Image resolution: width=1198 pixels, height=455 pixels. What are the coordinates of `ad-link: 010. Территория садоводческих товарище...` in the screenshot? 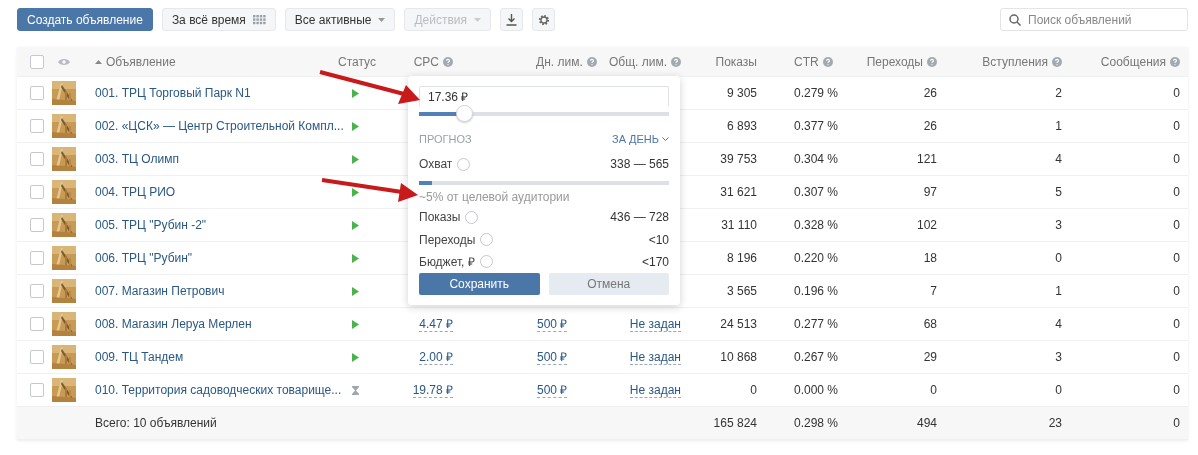 It's located at (218, 390).